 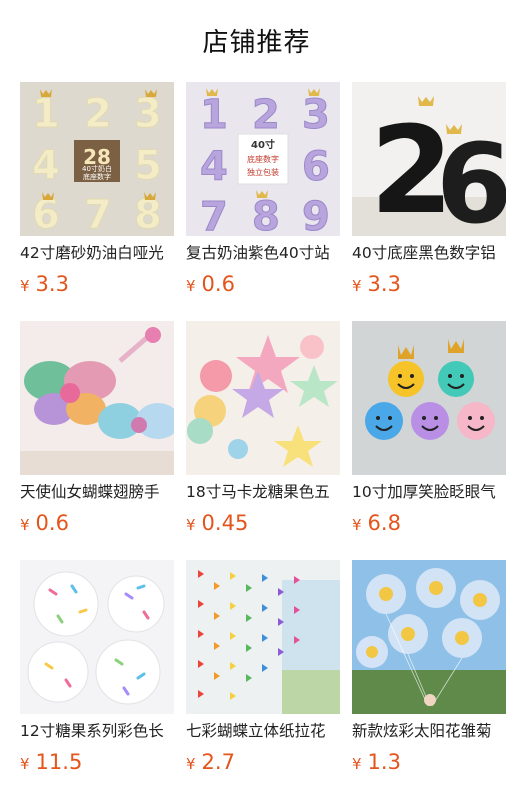 What do you see at coordinates (256, 43) in the screenshot?
I see `page-title: 店铺推荐` at bounding box center [256, 43].